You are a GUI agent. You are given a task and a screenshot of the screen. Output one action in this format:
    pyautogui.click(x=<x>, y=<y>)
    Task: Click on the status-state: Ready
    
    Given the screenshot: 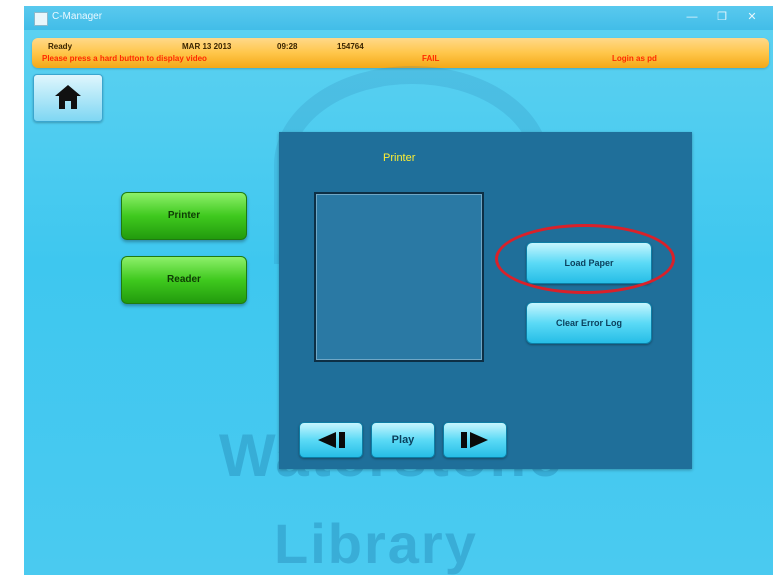 What is the action you would take?
    pyautogui.click(x=60, y=46)
    